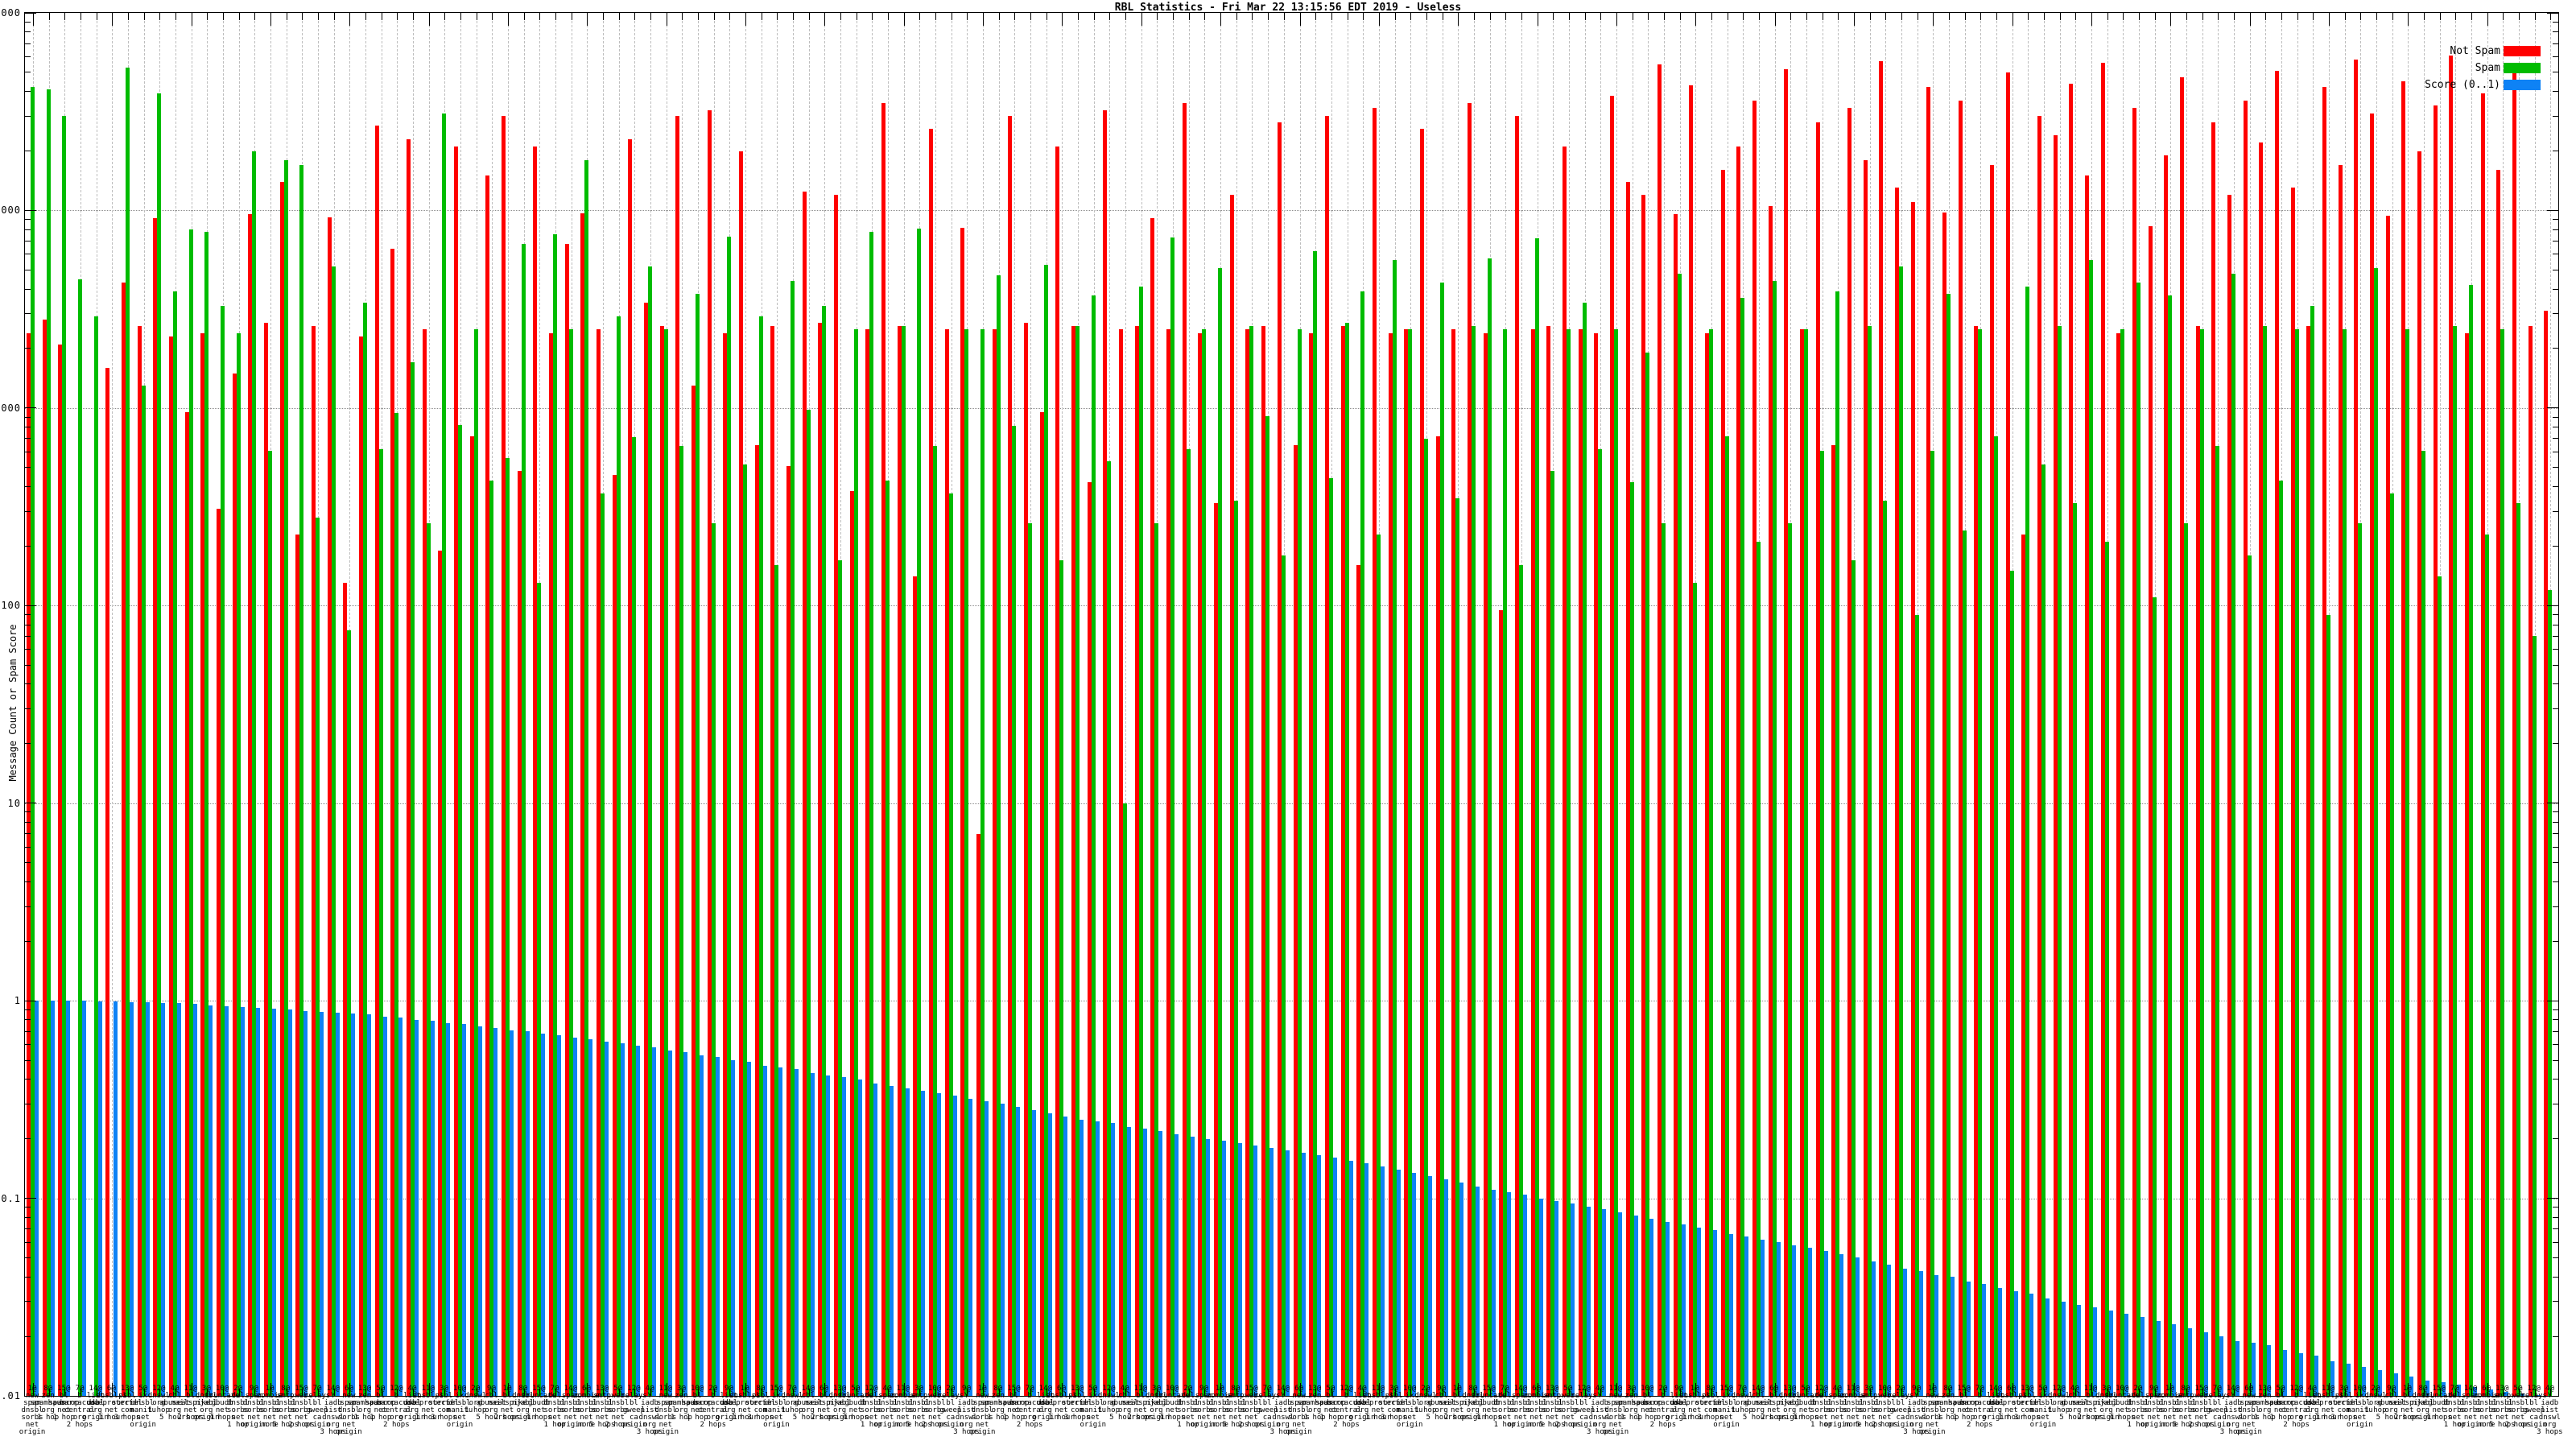 This screenshot has height=1449, width=2576. Describe the element at coordinates (17, 1001) in the screenshot. I see `y-tick-label: 1` at that location.